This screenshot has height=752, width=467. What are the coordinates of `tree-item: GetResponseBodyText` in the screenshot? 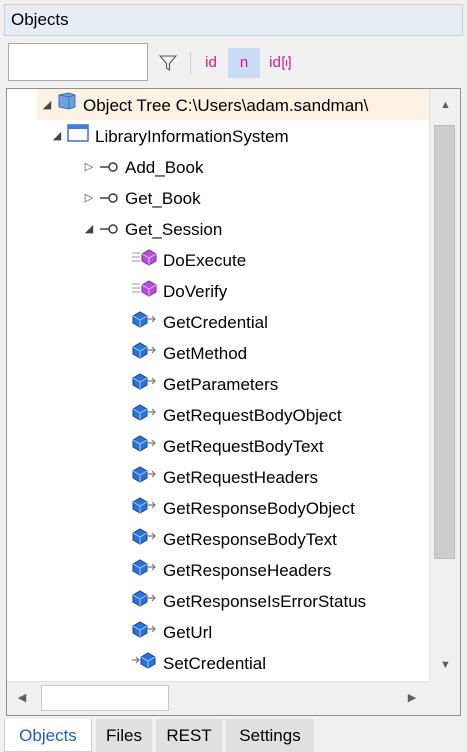 It's located at (224, 538).